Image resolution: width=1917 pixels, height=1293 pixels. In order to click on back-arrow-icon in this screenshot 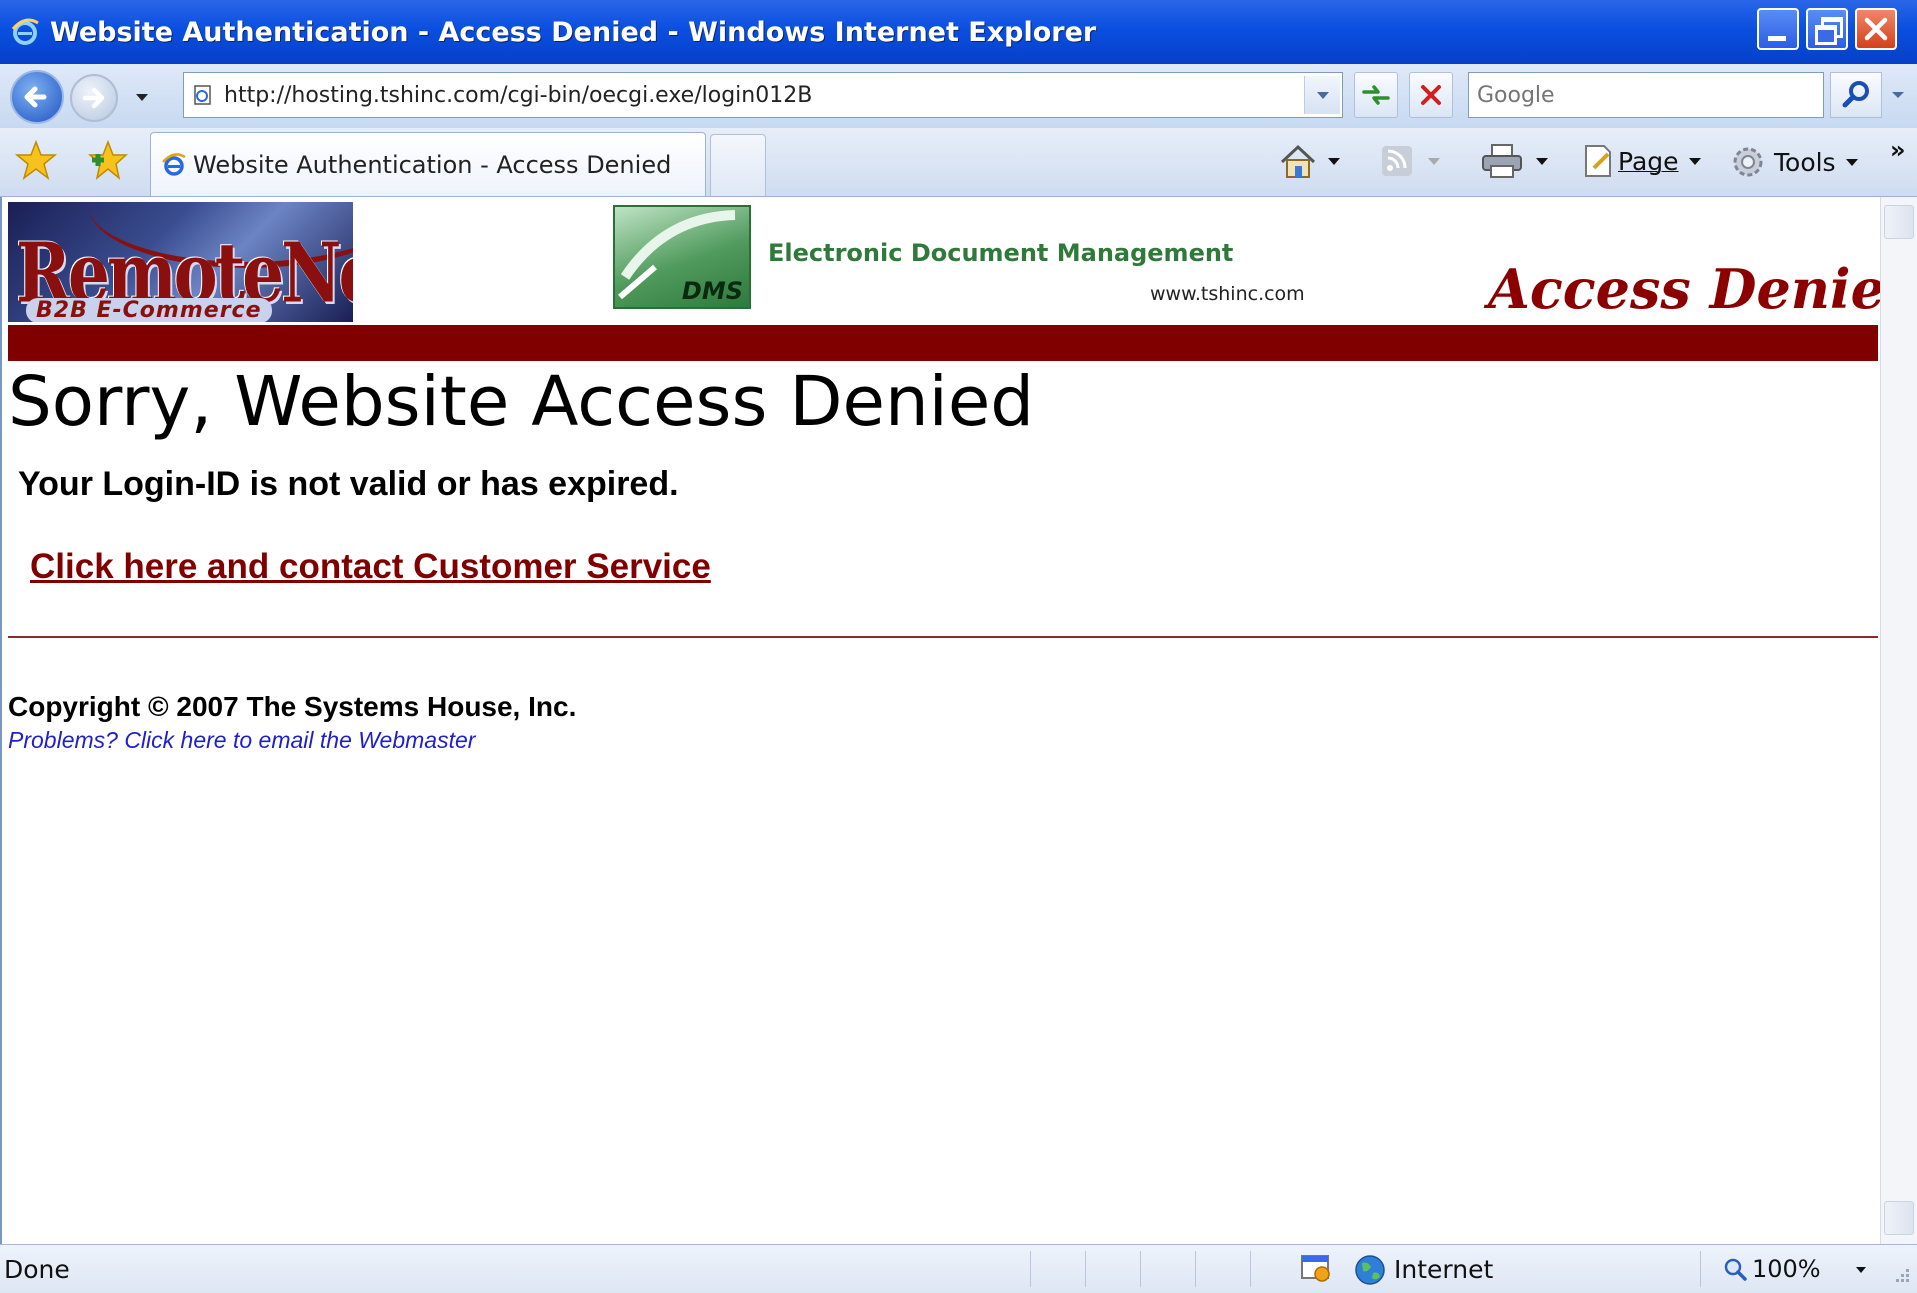, I will do `click(35, 97)`.